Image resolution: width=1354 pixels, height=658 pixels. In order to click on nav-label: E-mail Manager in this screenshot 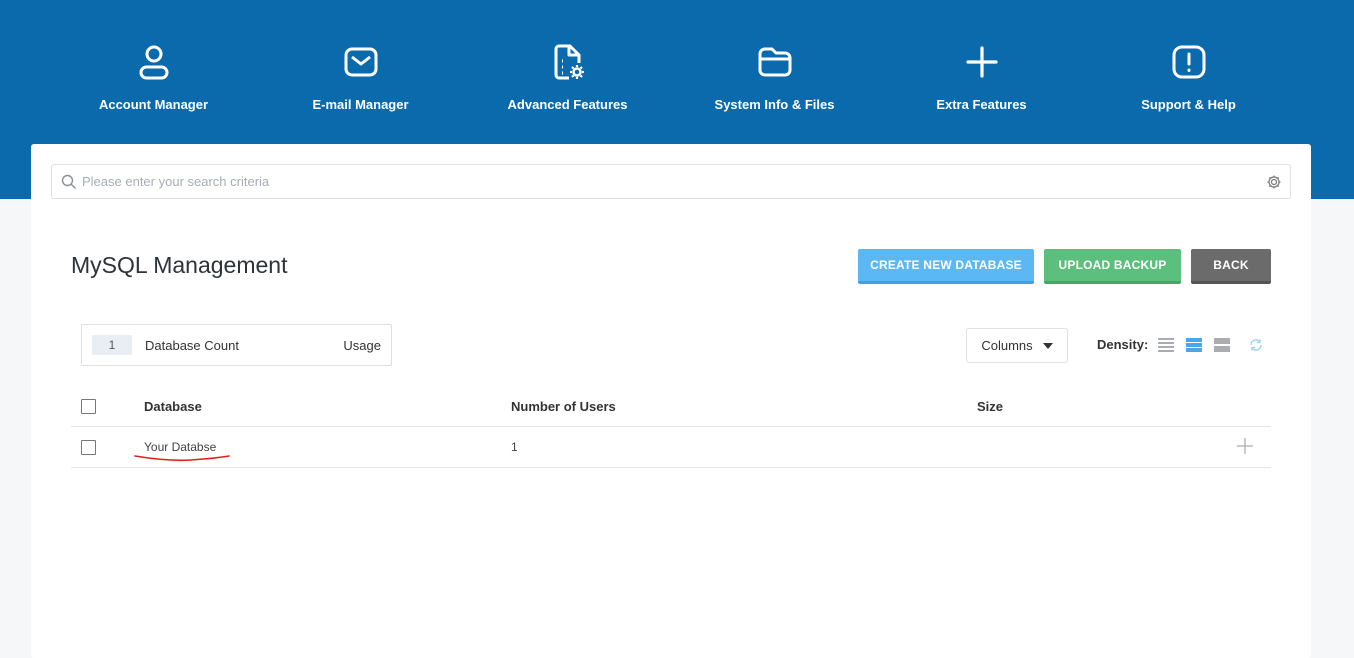, I will do `click(360, 104)`.